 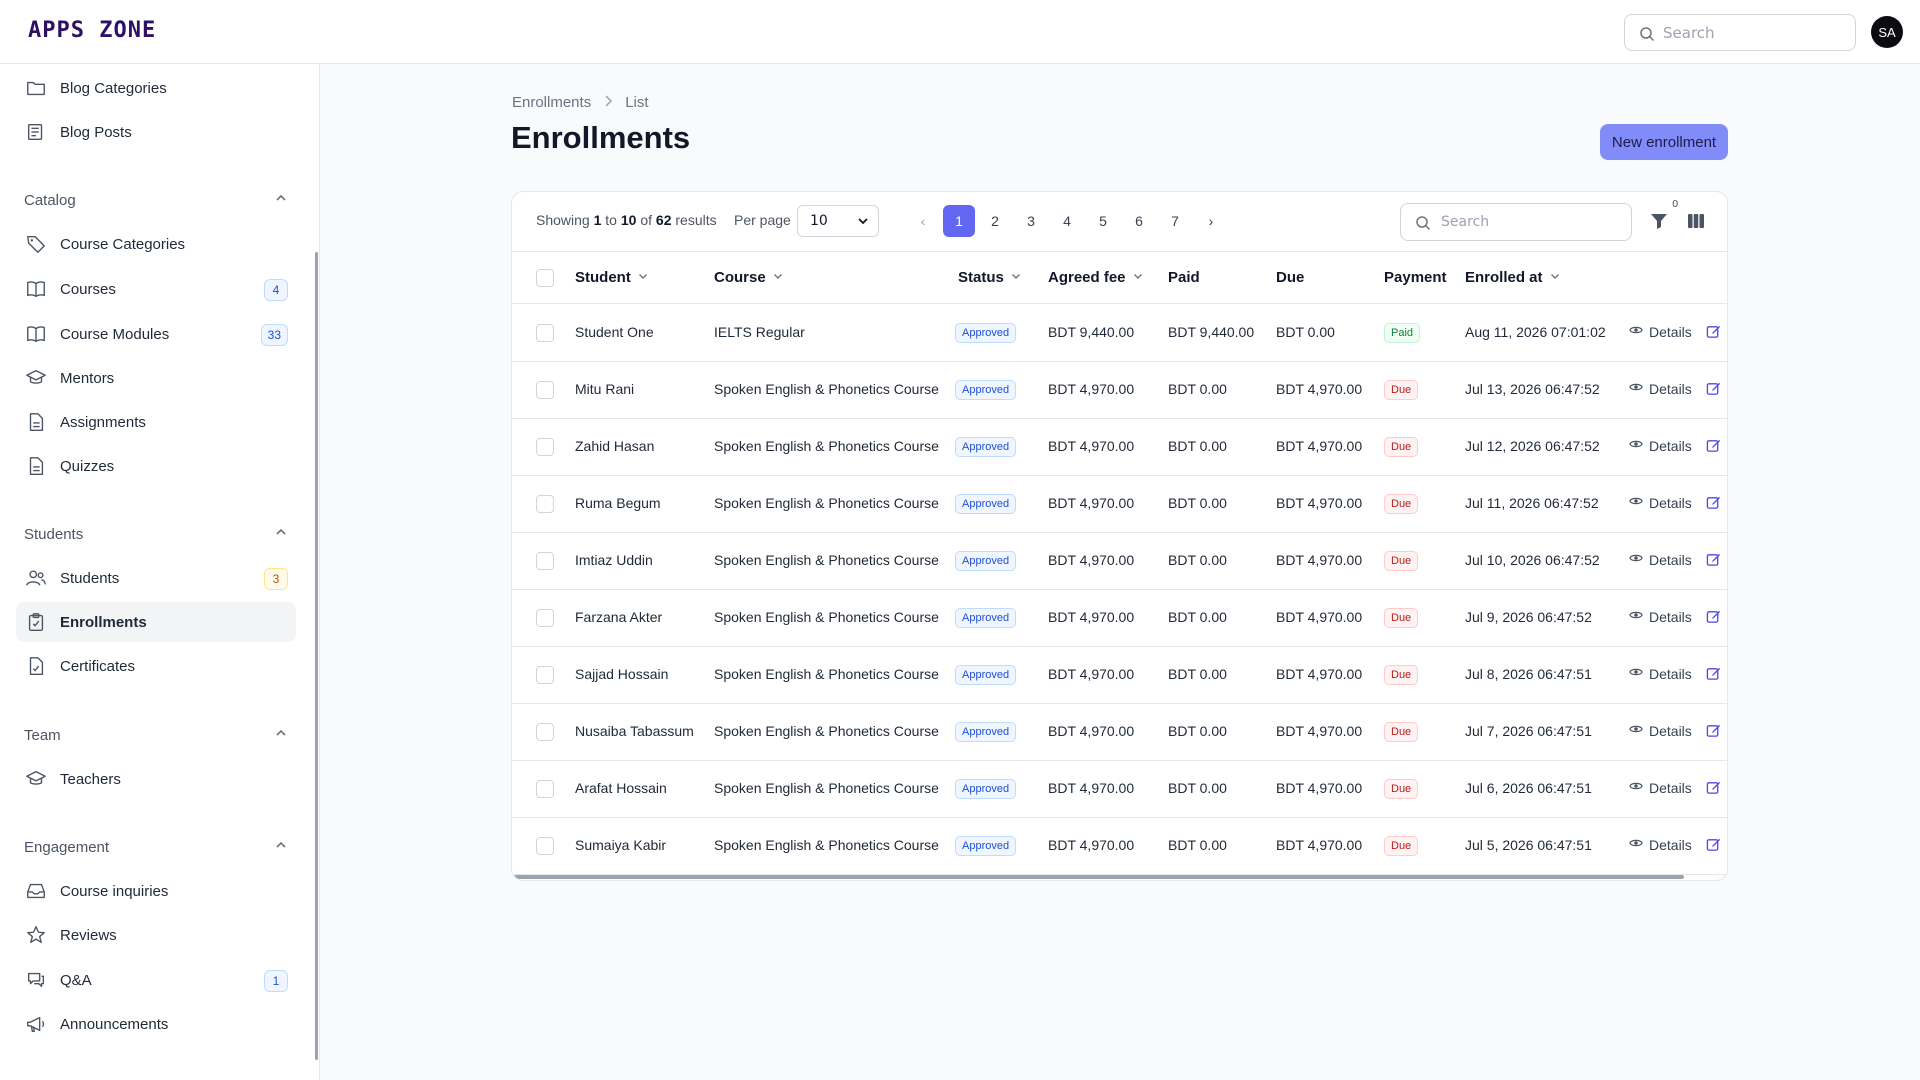 I want to click on sidebar-item-course-categories: Course Categories, so click(x=156, y=244).